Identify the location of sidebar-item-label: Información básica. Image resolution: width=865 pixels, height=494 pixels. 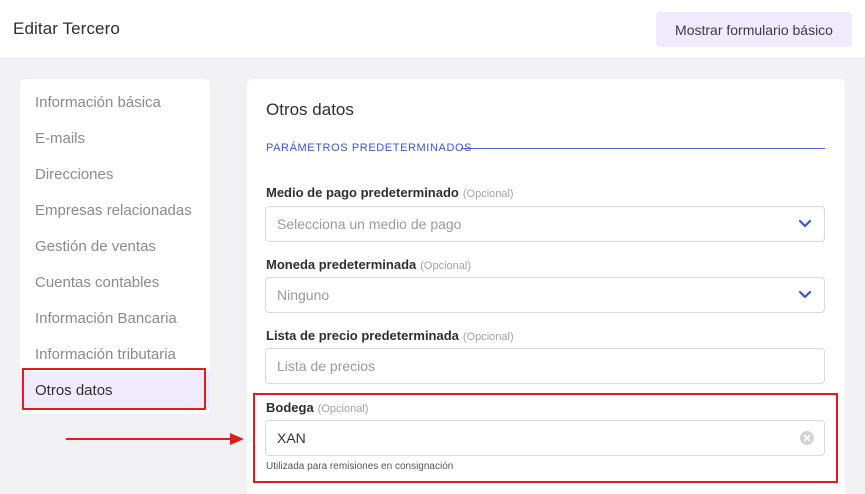
(98, 102).